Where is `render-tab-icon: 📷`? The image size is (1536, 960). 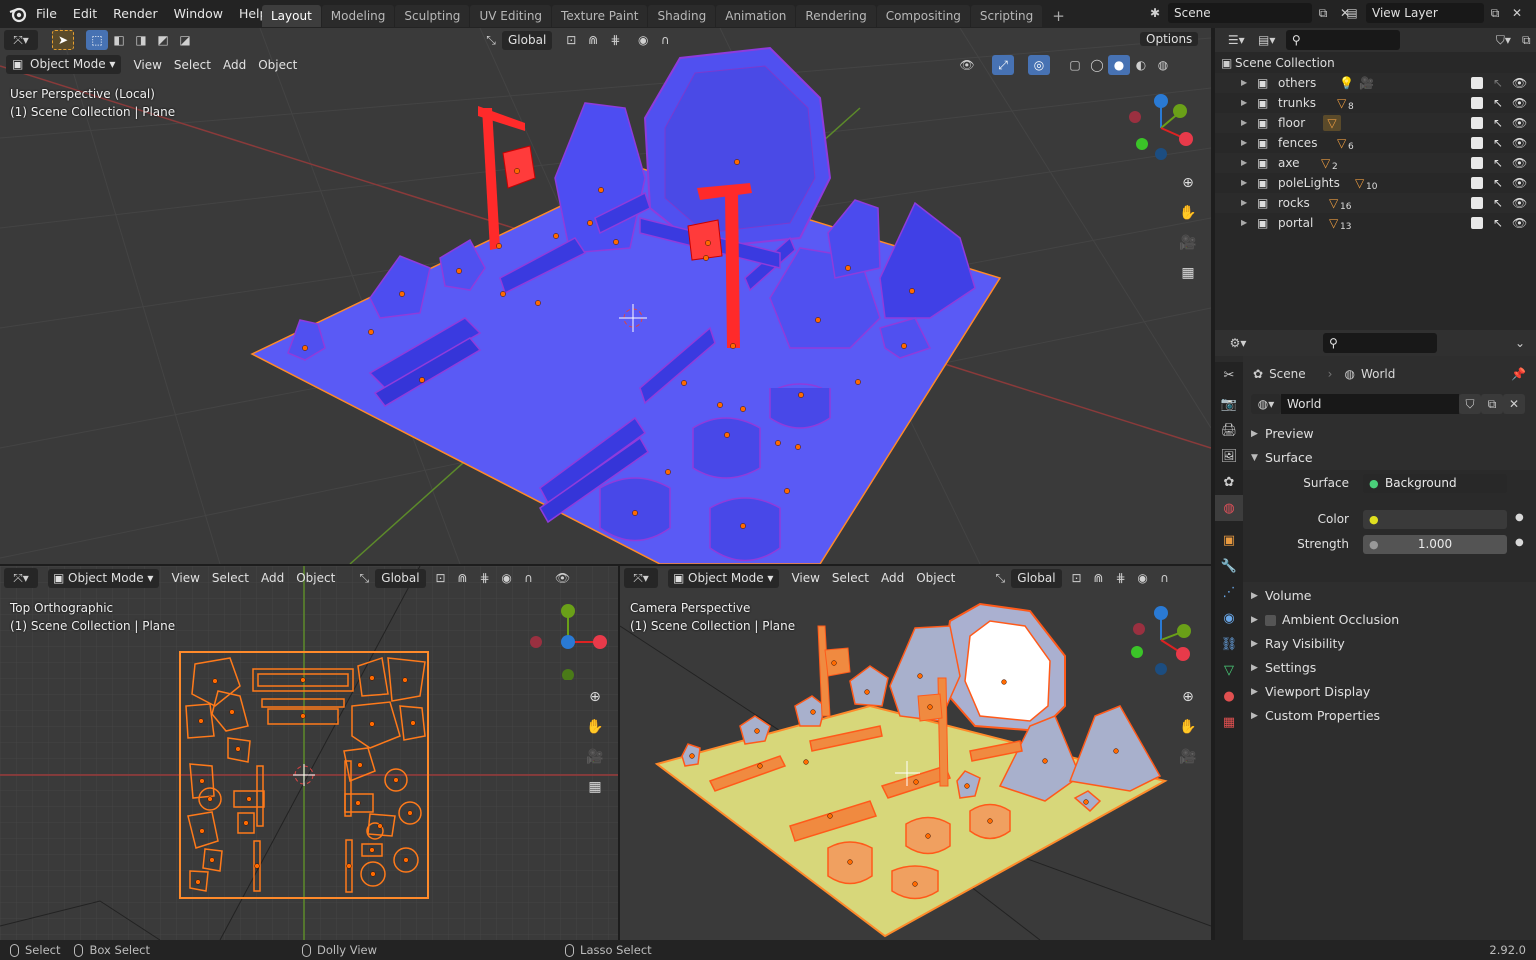 render-tab-icon: 📷 is located at coordinates (1229, 404).